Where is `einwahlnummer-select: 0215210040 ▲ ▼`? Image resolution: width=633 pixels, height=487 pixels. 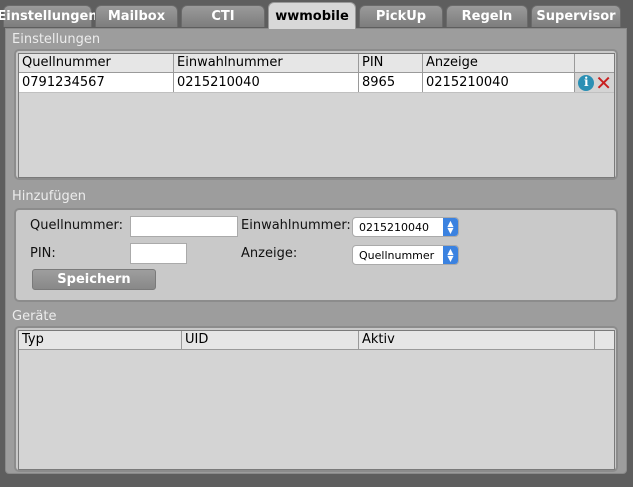
einwahlnummer-select: 0215210040 ▲ ▼ is located at coordinates (405, 227).